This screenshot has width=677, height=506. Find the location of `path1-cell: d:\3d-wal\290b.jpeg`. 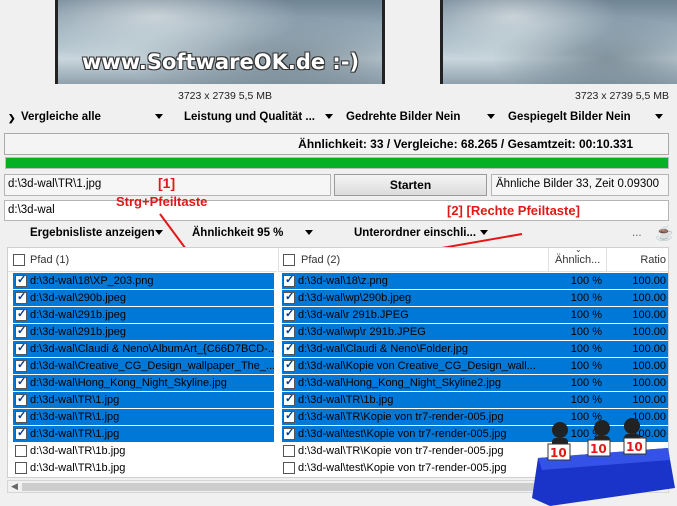

path1-cell: d:\3d-wal\290b.jpeg is located at coordinates (78, 298).